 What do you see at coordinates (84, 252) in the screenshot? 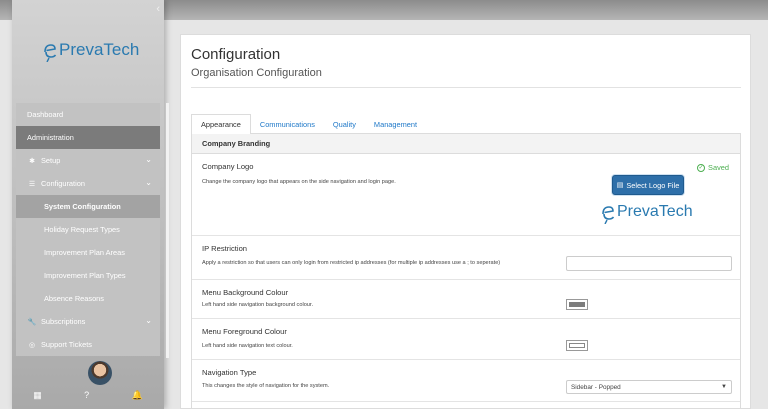
I see `sidebar-item-label: Improvement Plan Areas` at bounding box center [84, 252].